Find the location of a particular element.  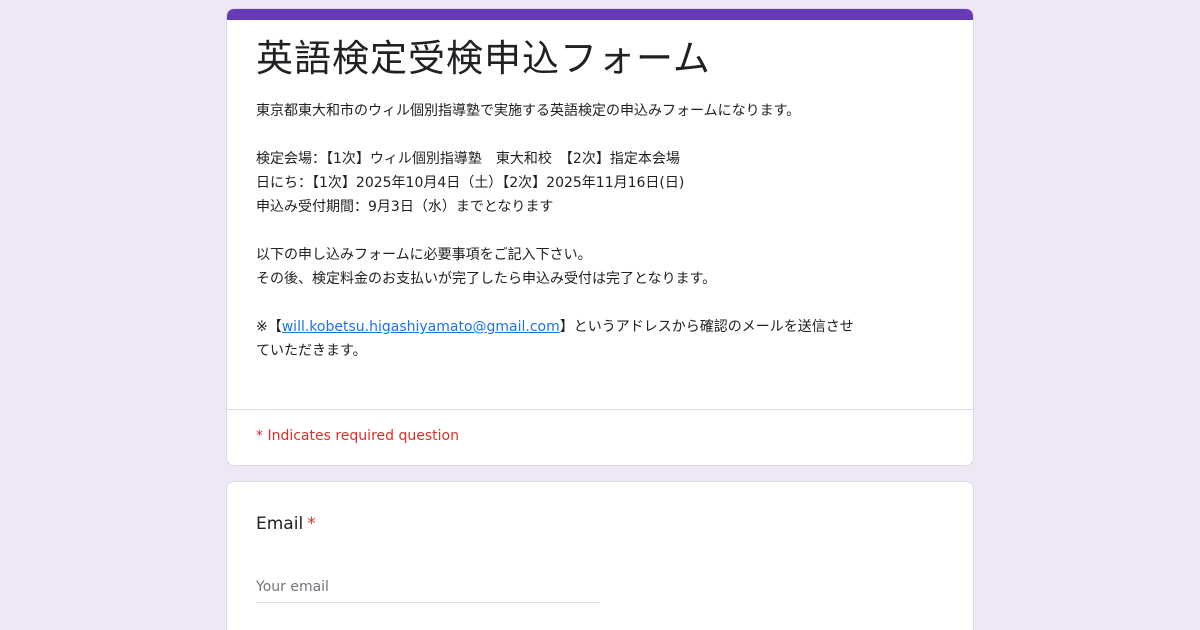

description-line: その後、検定料金のお支払いが完了したら申込み受付は完了となります。 is located at coordinates (486, 279).